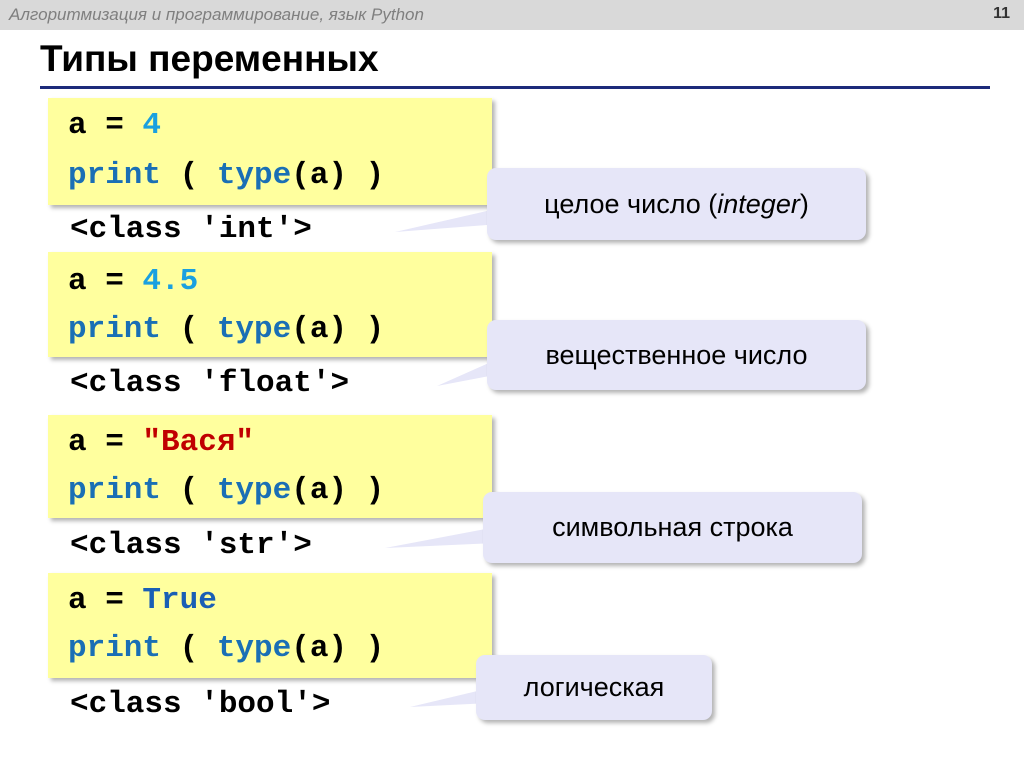  What do you see at coordinates (270, 625) in the screenshot?
I see `code-block-bool: a = True print ( type(a) )` at bounding box center [270, 625].